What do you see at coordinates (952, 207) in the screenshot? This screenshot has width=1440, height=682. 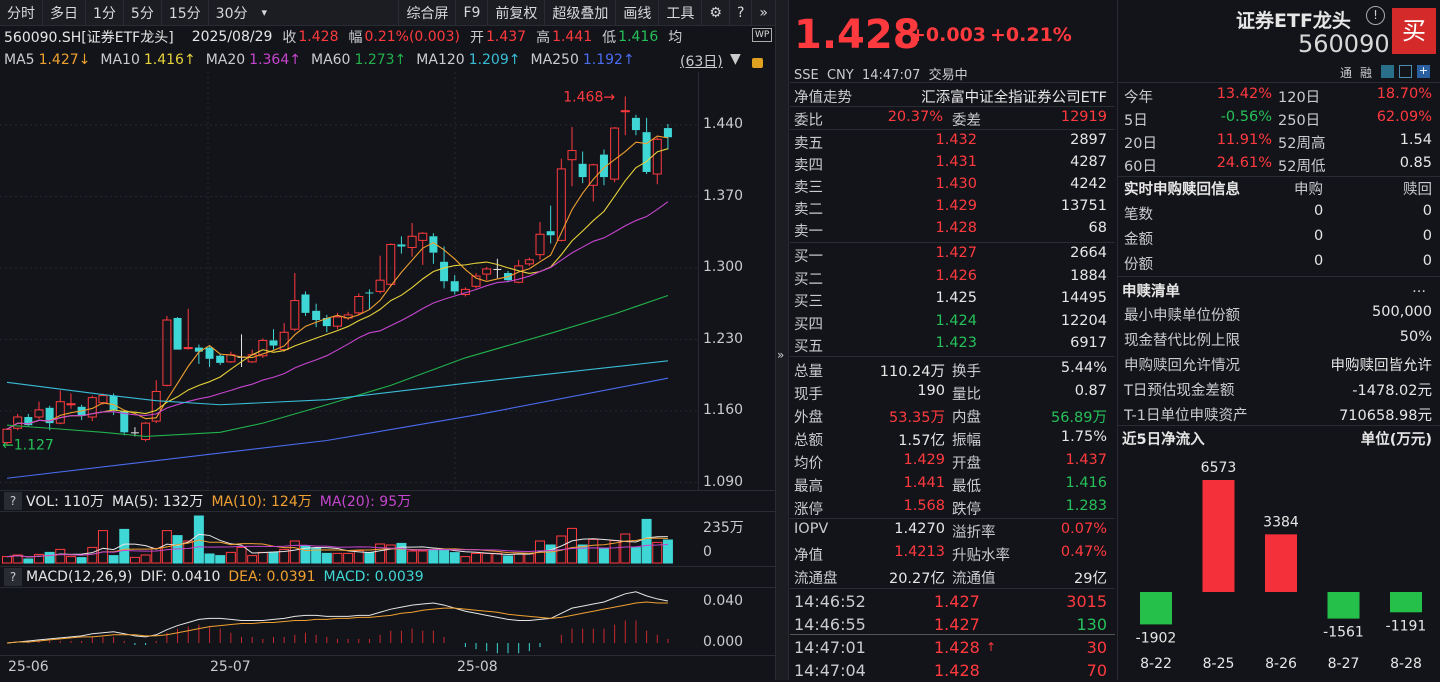 I see `ask-row: 卖二 1.429 13751` at bounding box center [952, 207].